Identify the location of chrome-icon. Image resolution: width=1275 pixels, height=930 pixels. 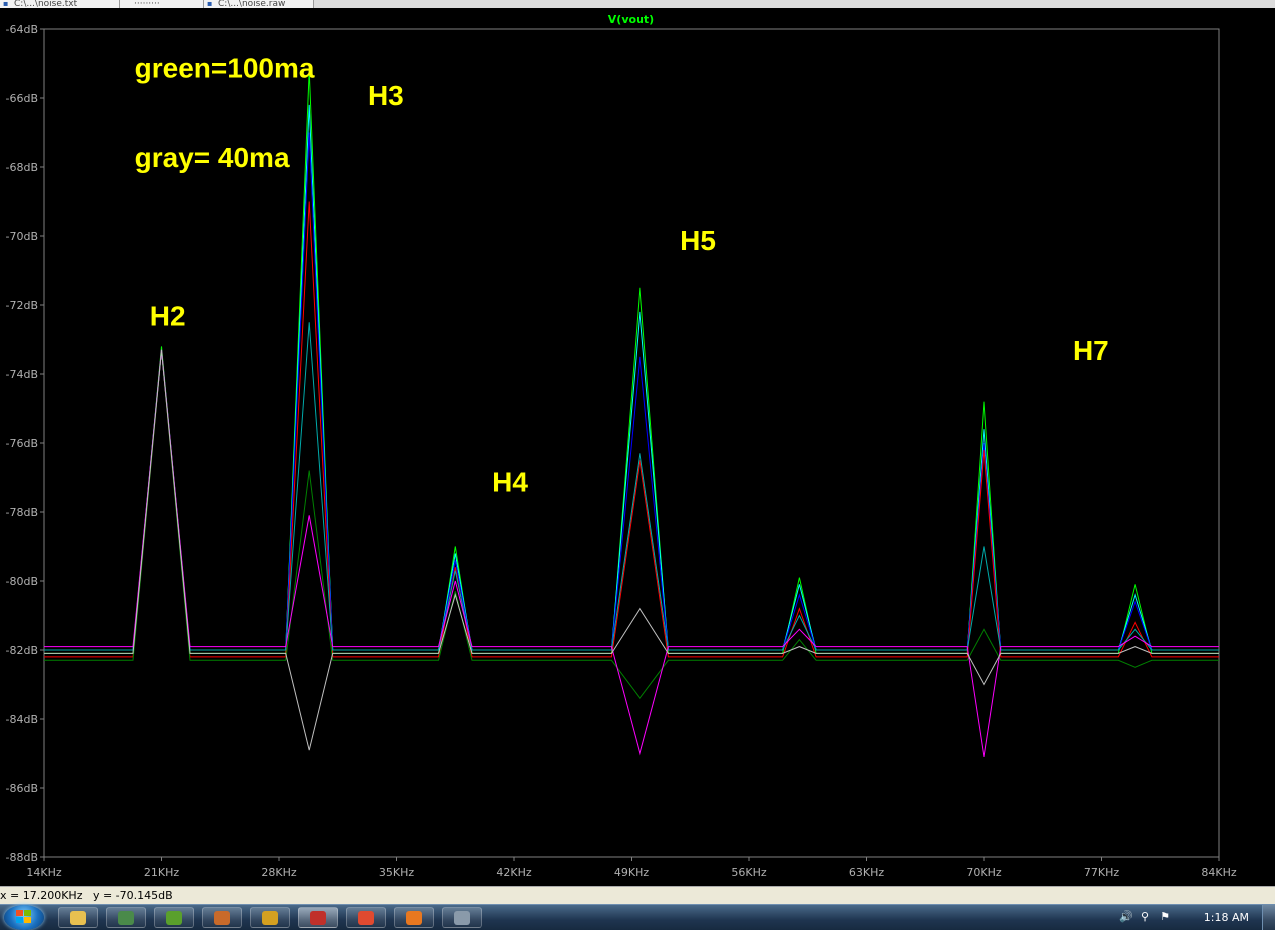
(366, 918).